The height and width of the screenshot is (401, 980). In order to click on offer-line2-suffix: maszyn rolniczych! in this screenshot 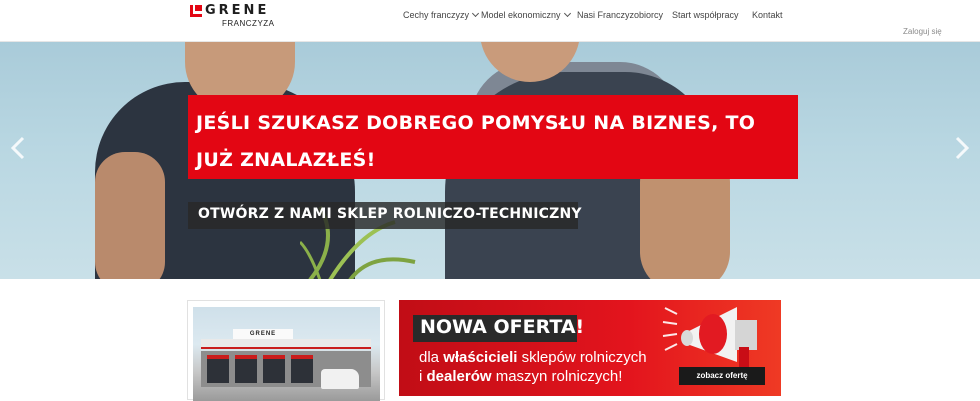, I will do `click(557, 376)`.